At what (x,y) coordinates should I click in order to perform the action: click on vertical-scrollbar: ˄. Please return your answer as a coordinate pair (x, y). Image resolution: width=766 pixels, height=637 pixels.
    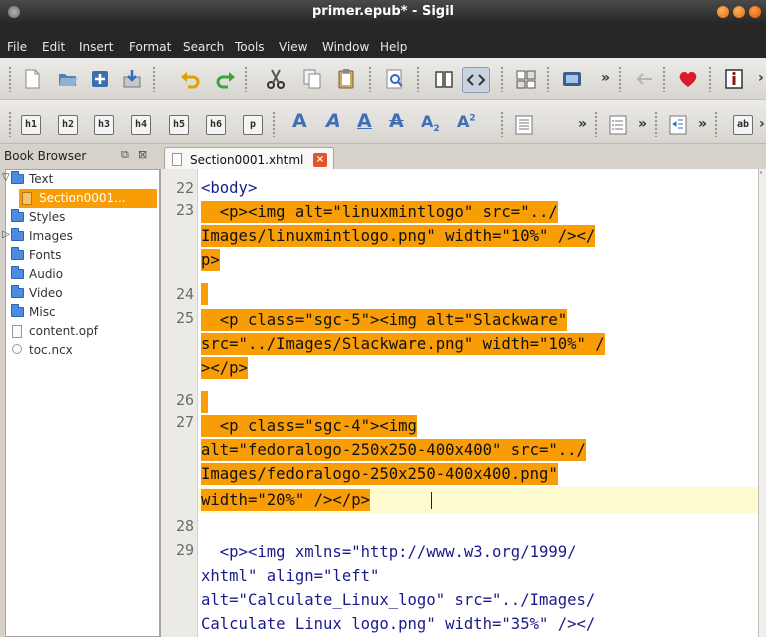
    Looking at the image, I should click on (762, 403).